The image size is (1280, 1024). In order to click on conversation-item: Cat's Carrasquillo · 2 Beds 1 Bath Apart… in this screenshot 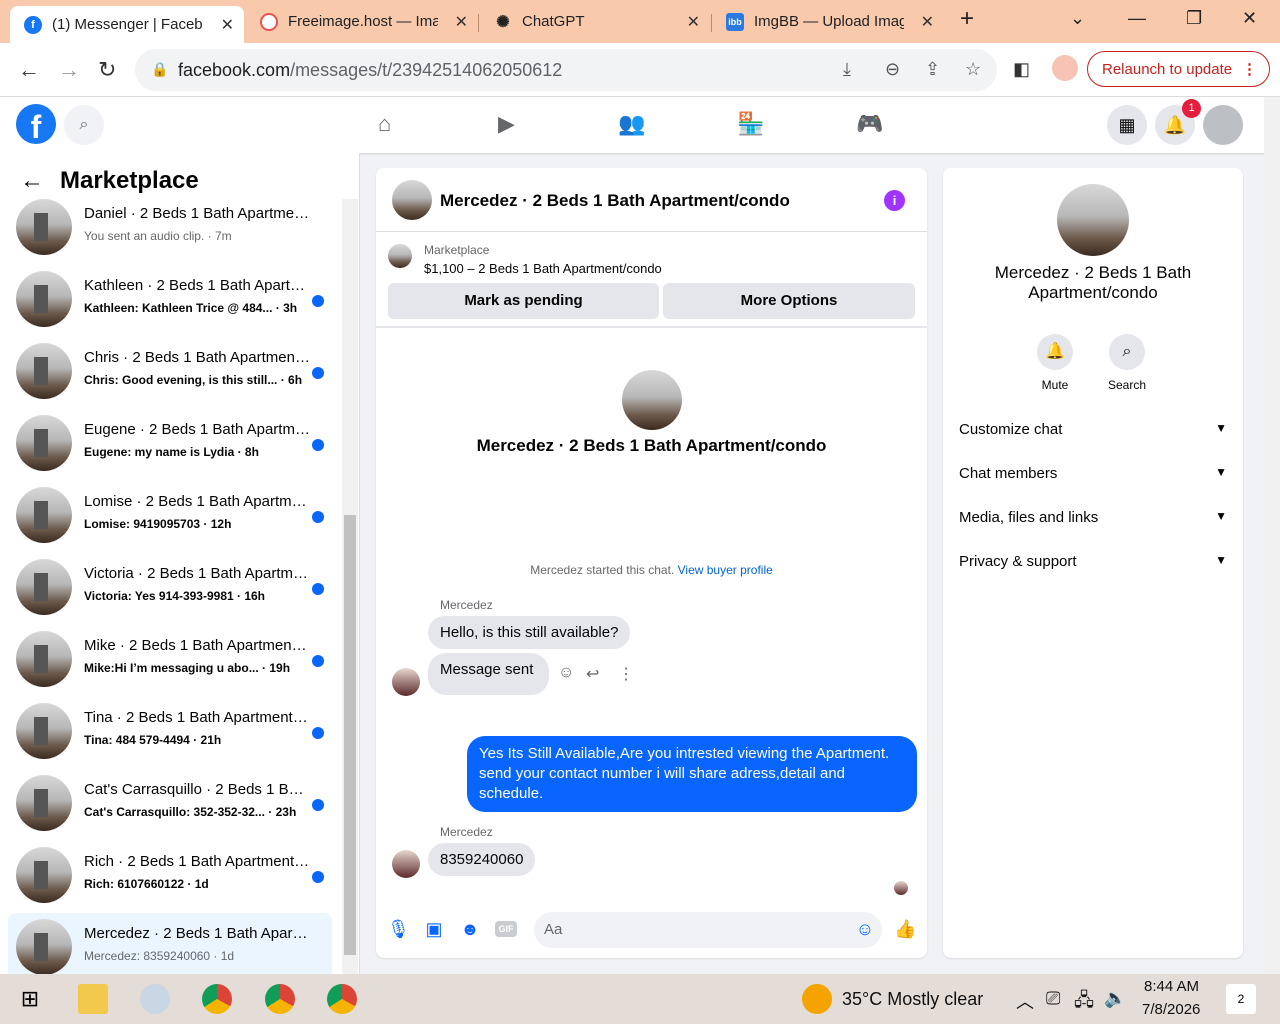, I will do `click(170, 803)`.